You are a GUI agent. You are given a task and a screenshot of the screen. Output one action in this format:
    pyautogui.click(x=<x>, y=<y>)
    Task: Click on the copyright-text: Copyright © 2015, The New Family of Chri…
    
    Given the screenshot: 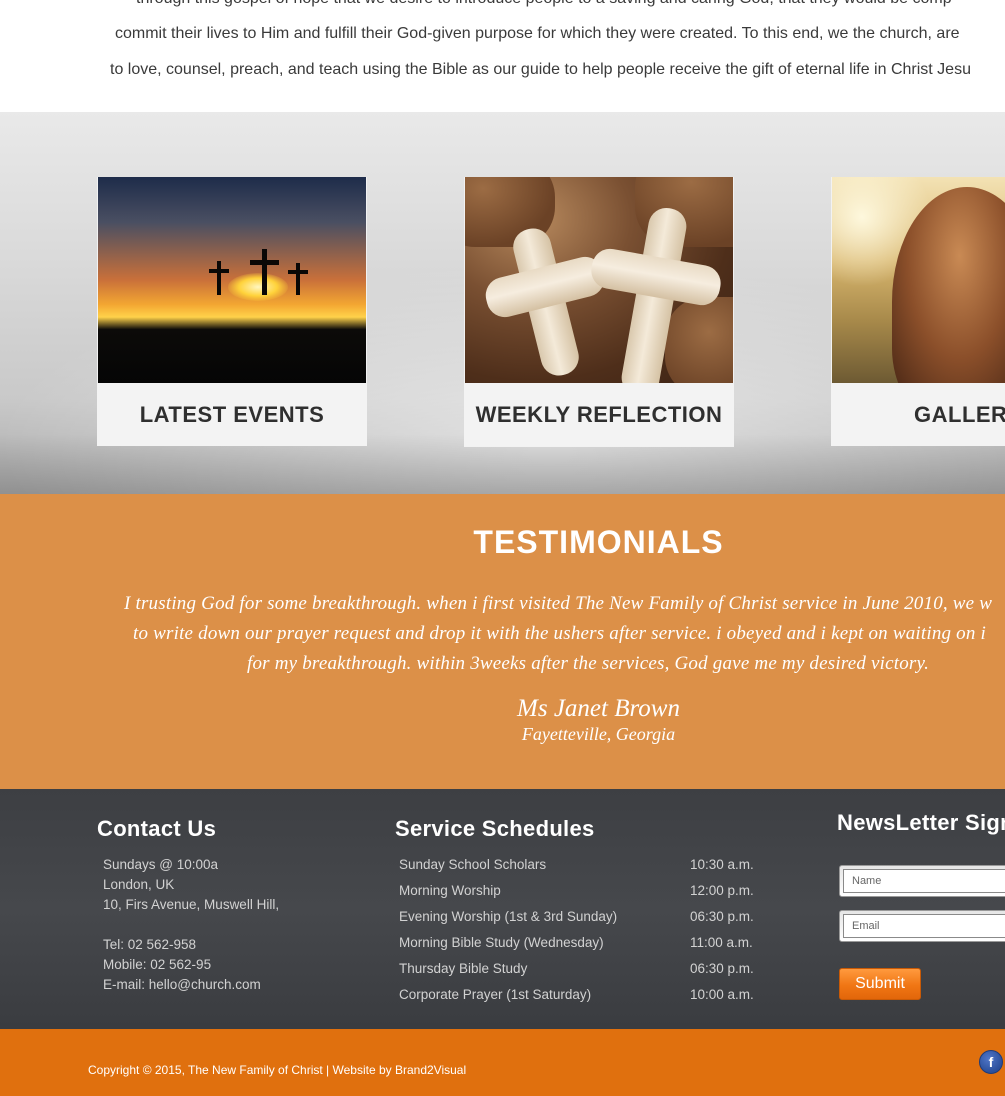 What is the action you would take?
    pyautogui.click(x=277, y=1070)
    